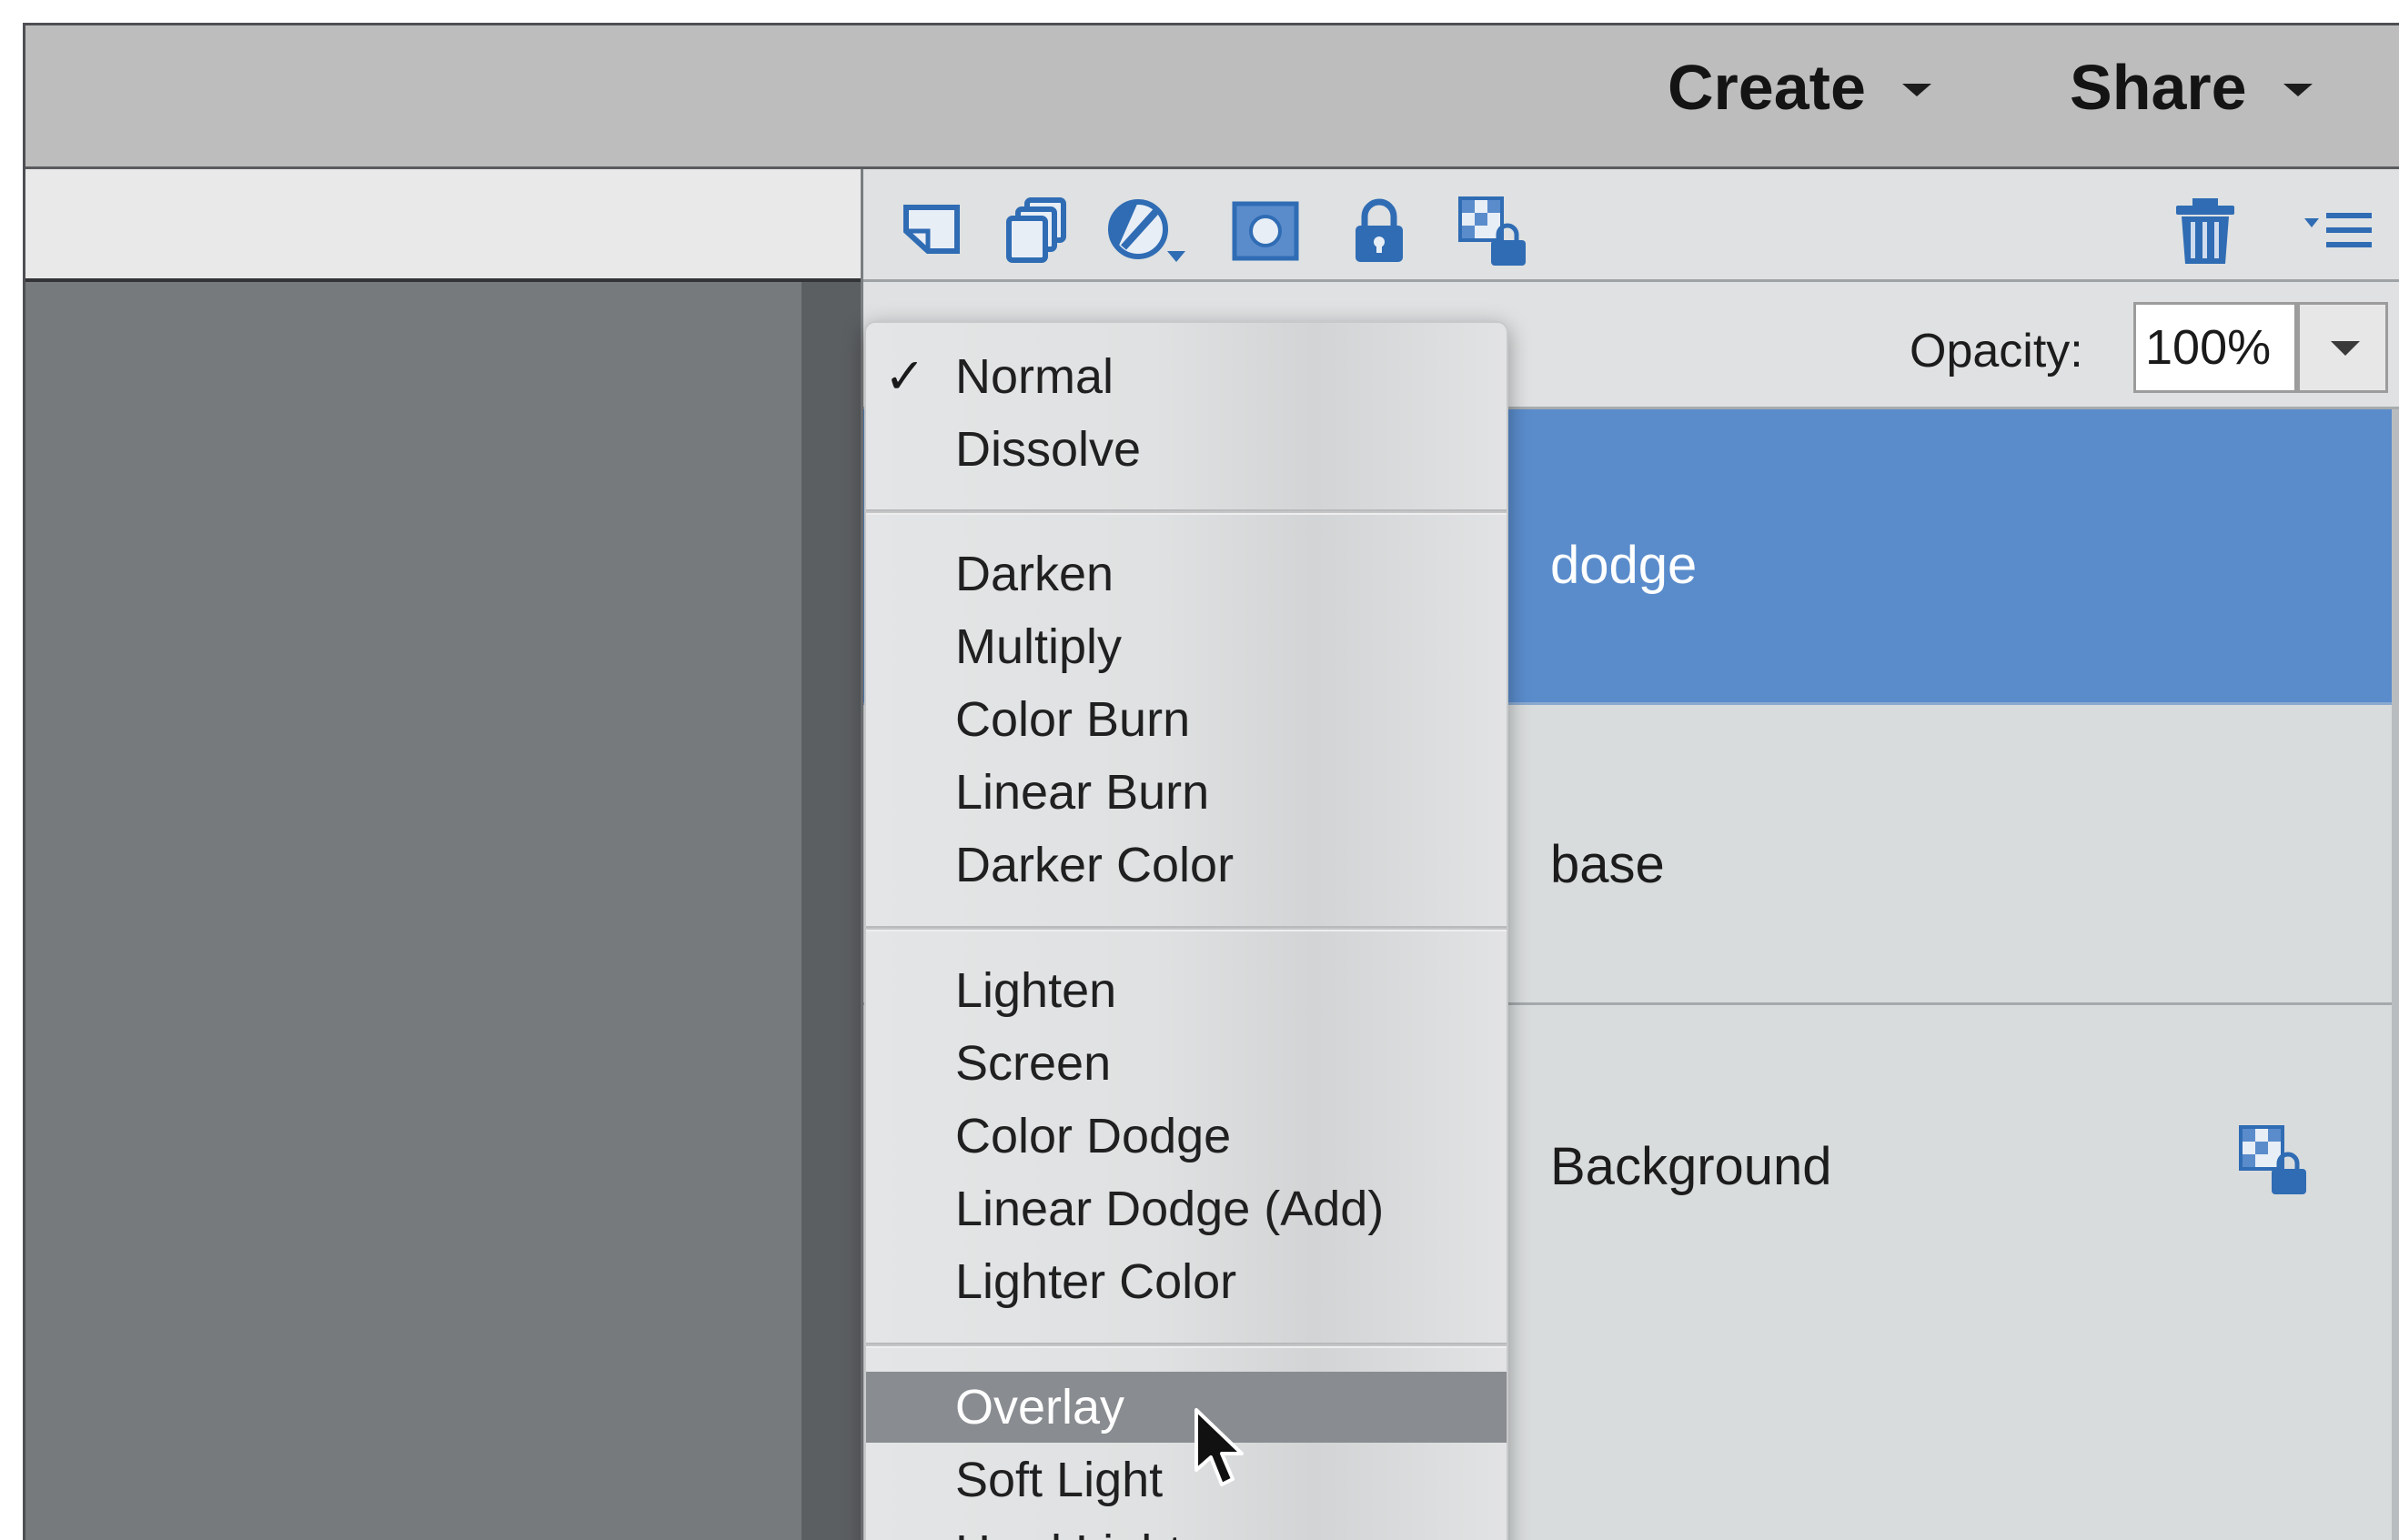 This screenshot has width=2399, height=1540. I want to click on menu-item-label: Darken, so click(1035, 574).